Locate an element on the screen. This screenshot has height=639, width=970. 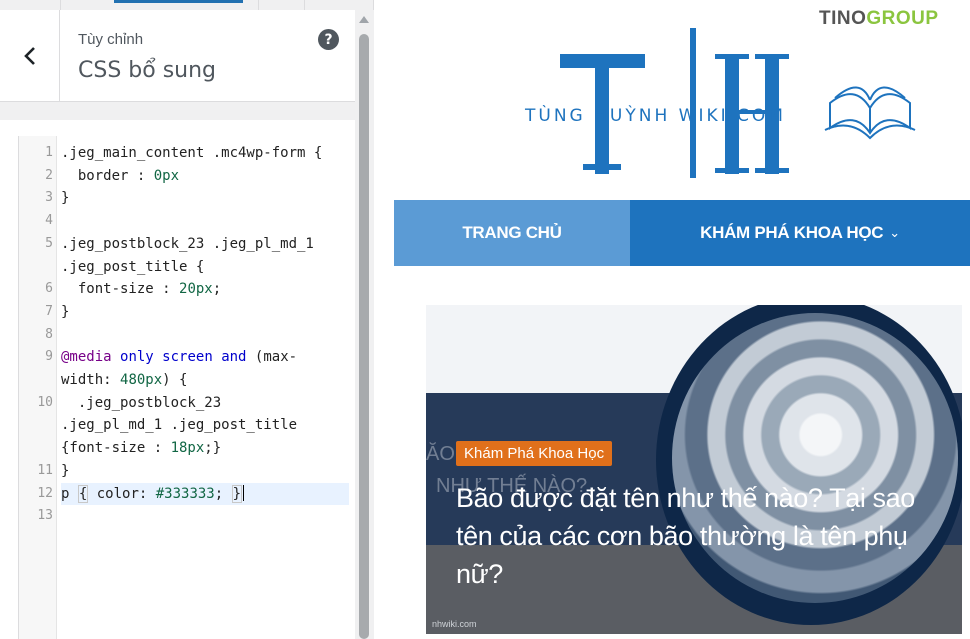
logo-monogram-icon is located at coordinates (738, 103).